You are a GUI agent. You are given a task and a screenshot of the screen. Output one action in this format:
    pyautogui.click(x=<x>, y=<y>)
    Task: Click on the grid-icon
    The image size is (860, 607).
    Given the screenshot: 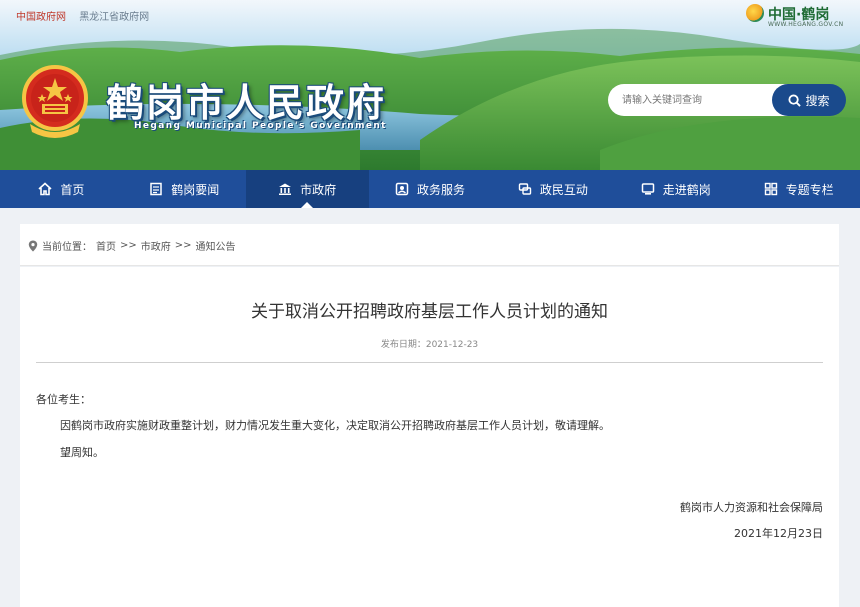 What is the action you would take?
    pyautogui.click(x=770, y=189)
    